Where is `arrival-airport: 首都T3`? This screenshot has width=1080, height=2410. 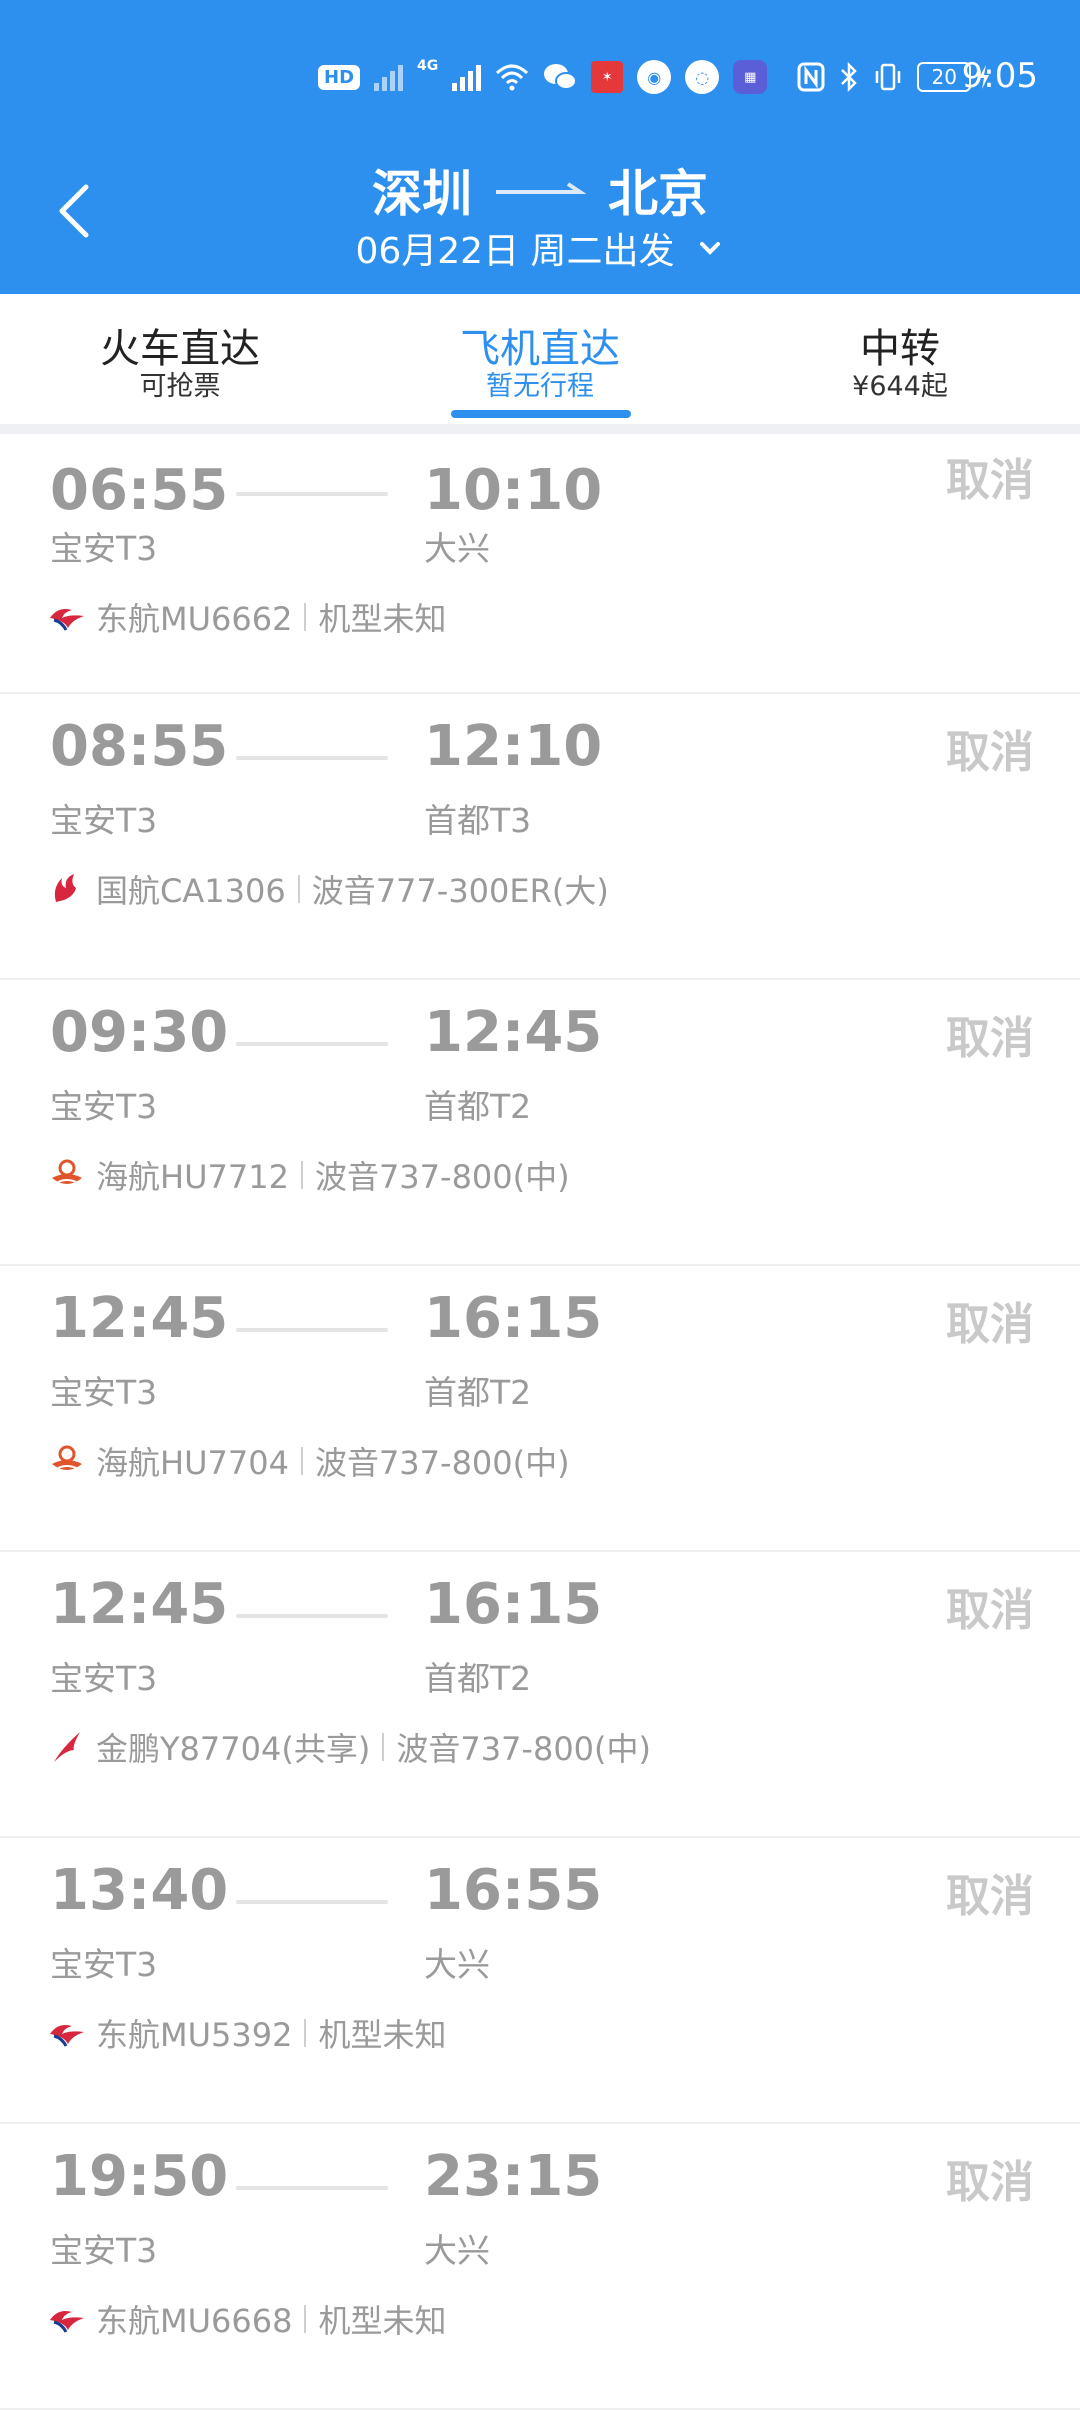
arrival-airport: 首都T3 is located at coordinates (478, 820).